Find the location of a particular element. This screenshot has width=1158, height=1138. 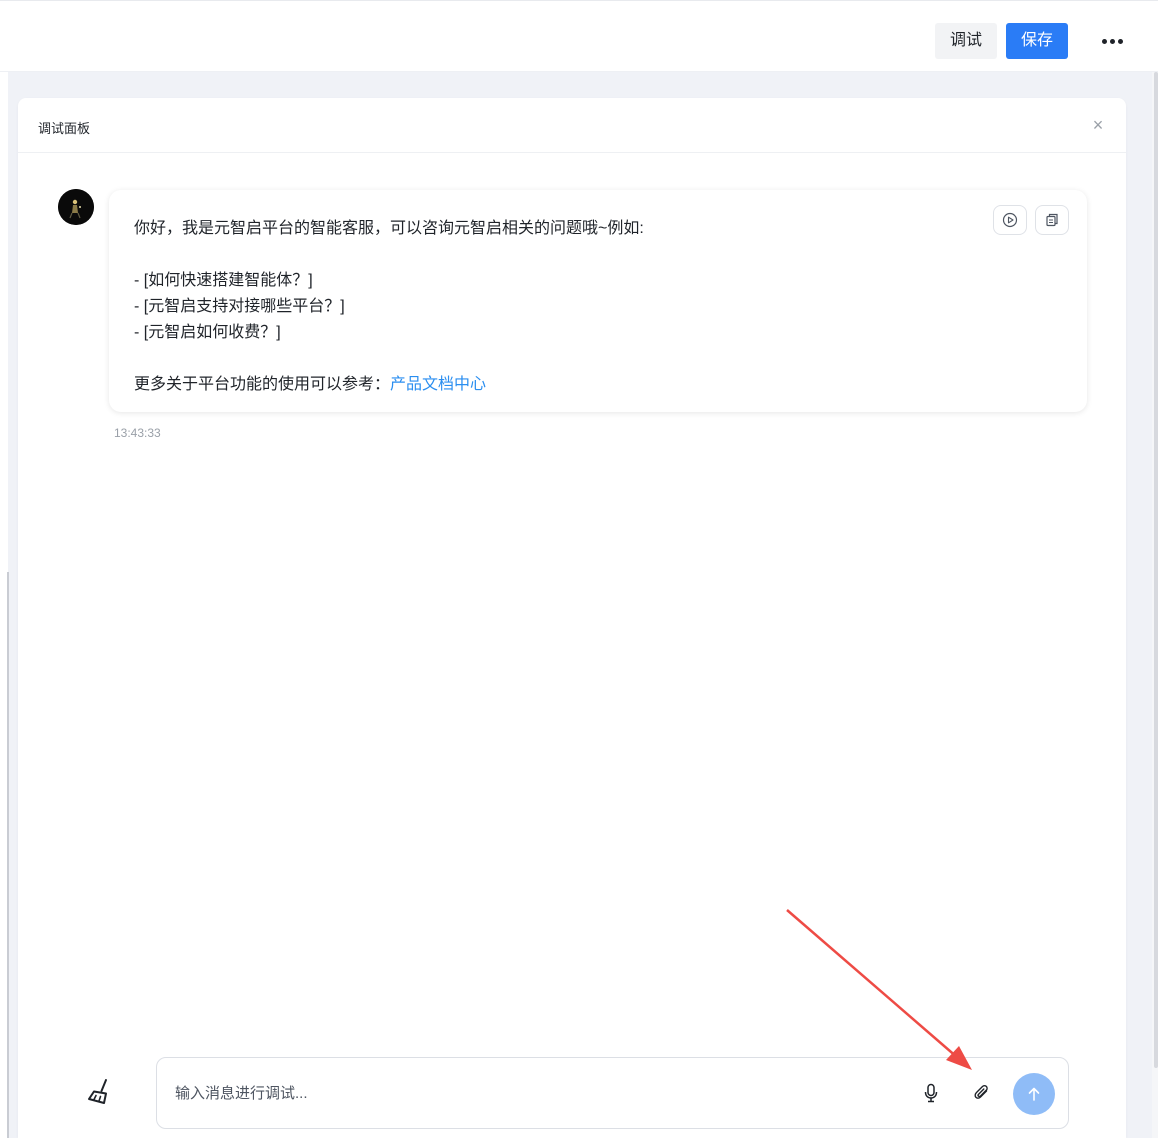

chat-input-box is located at coordinates (612, 1093).